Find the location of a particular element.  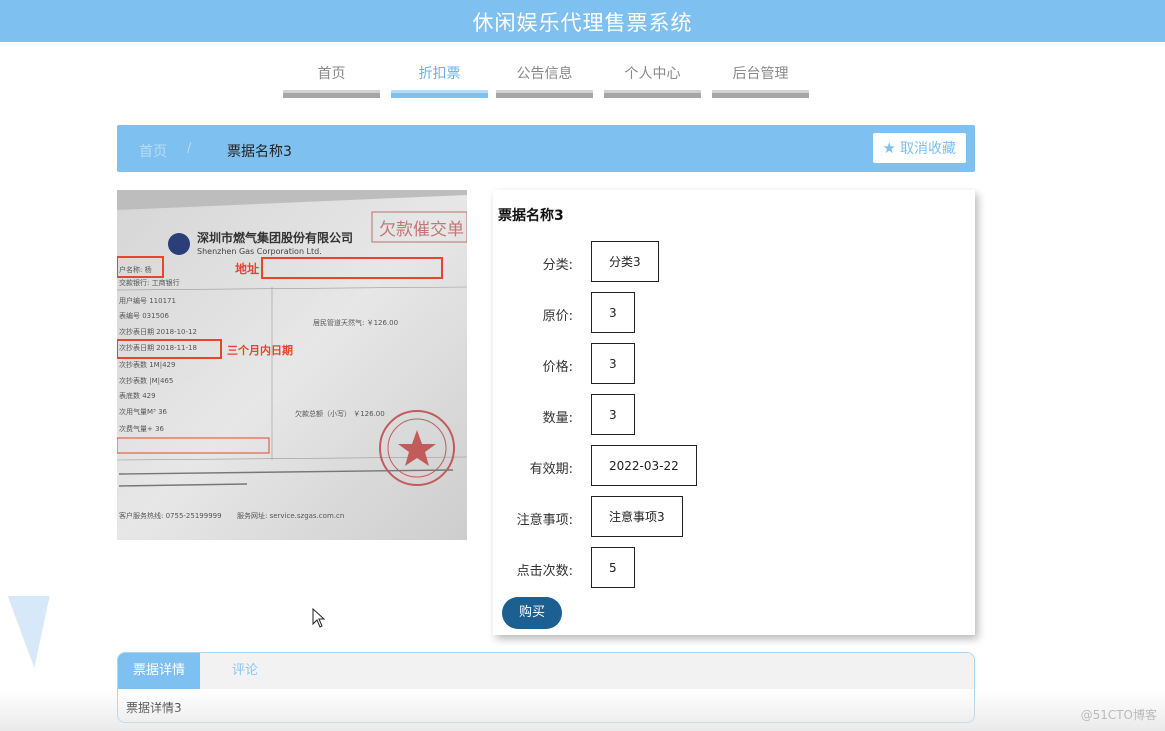

star-icon: ★ is located at coordinates (889, 147).